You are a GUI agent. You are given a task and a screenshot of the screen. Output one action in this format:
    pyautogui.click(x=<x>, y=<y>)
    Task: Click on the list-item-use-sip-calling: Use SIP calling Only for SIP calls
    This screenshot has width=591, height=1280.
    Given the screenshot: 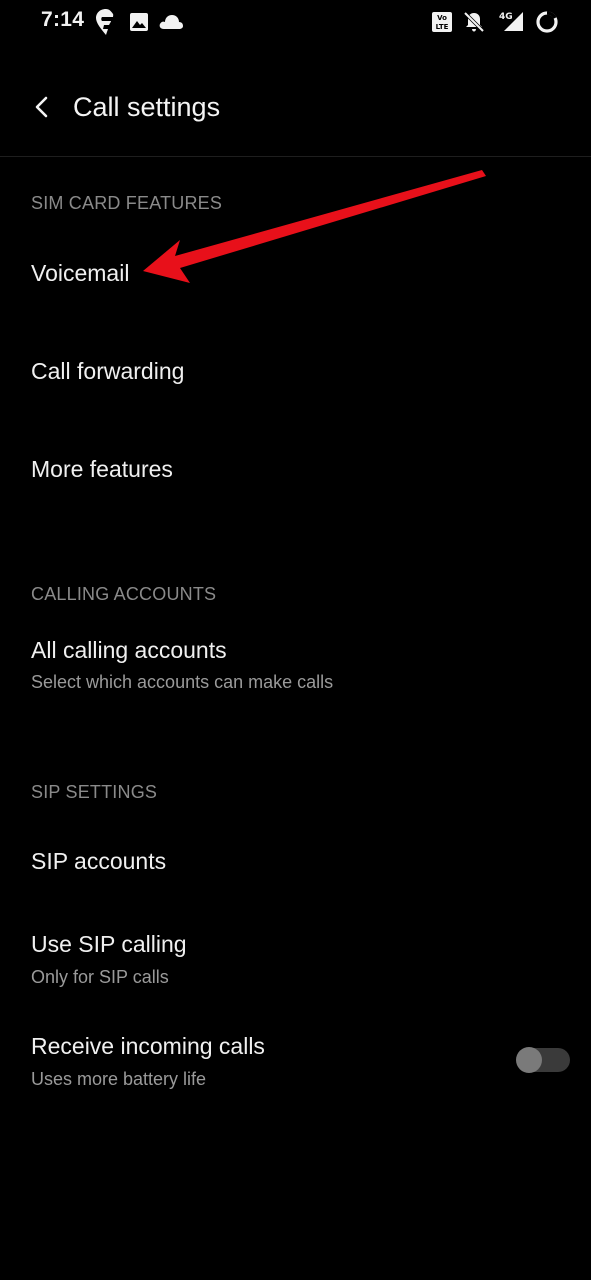 What is the action you would take?
    pyautogui.click(x=295, y=963)
    